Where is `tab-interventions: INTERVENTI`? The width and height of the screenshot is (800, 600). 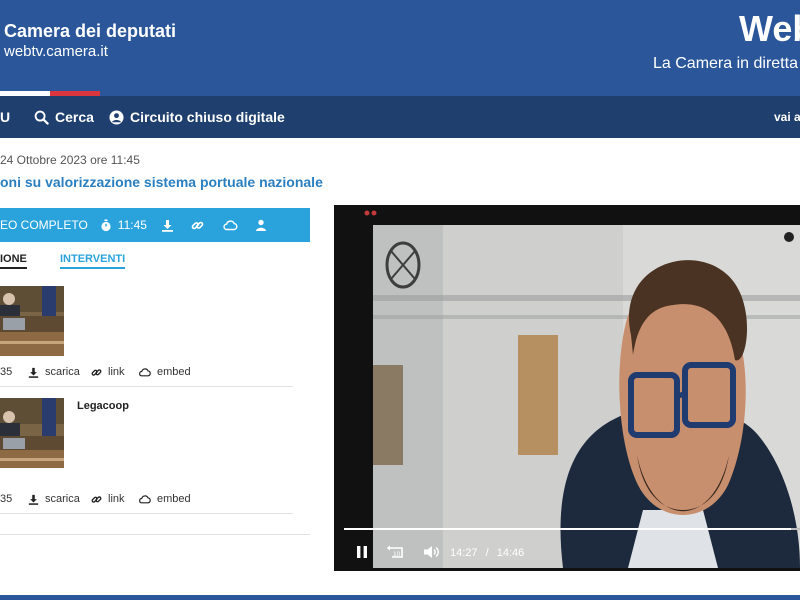 tab-interventions: INTERVENTI is located at coordinates (93, 261).